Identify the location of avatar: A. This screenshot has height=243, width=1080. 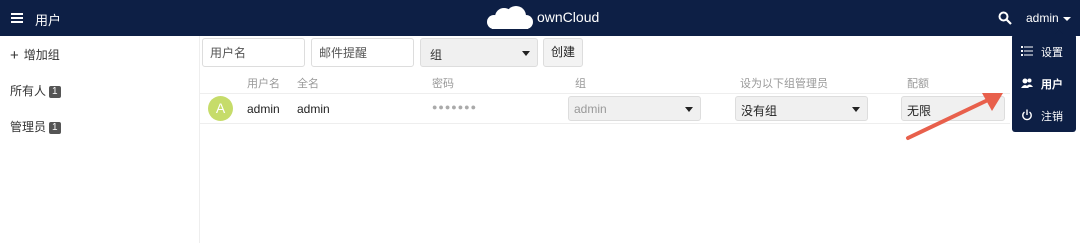
(220, 108).